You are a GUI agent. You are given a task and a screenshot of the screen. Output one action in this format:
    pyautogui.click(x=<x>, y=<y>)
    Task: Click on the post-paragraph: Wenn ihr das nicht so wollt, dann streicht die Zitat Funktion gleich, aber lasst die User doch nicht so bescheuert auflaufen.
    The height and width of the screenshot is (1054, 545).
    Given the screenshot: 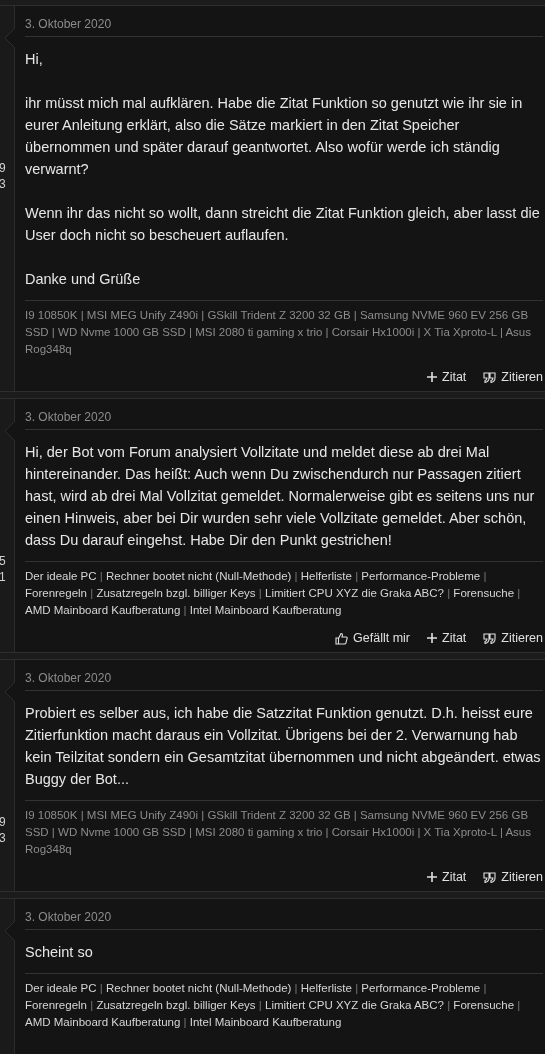 What is the action you would take?
    pyautogui.click(x=283, y=224)
    